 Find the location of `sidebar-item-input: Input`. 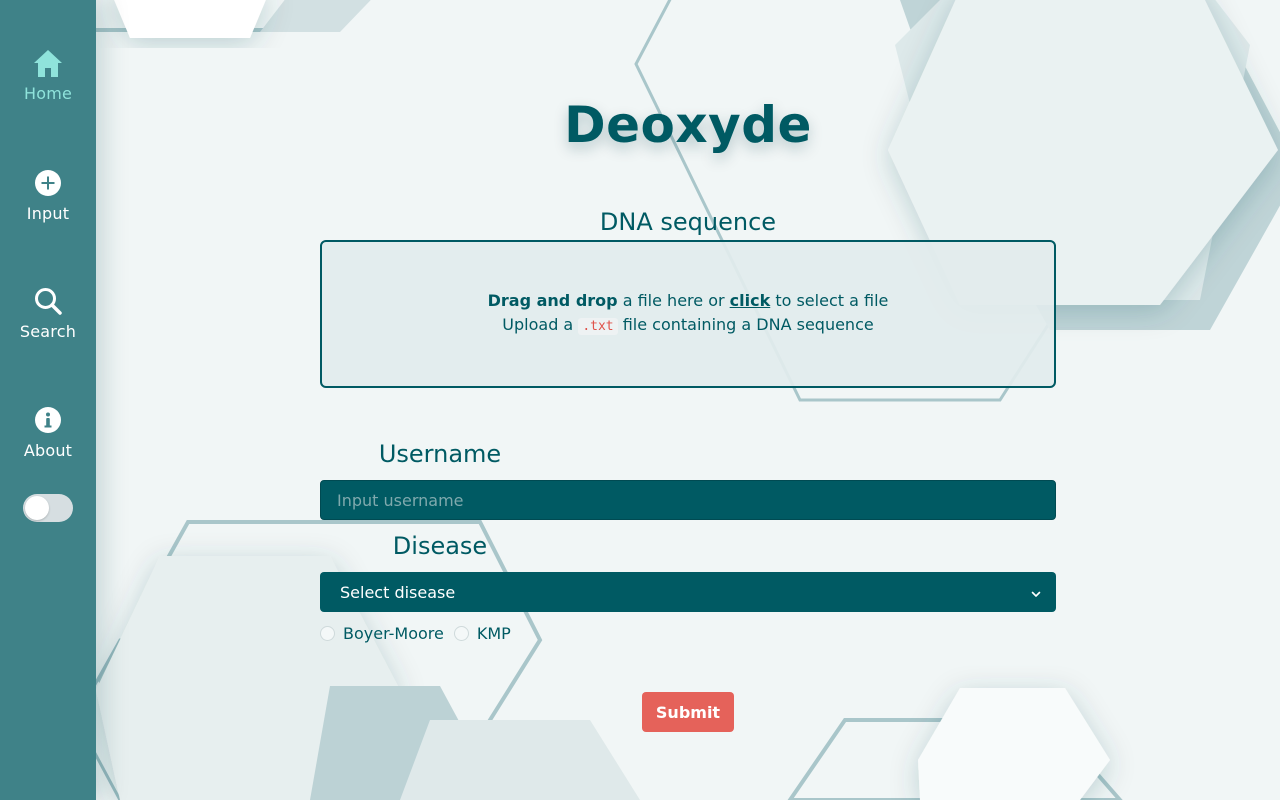

sidebar-item-input: Input is located at coordinates (48, 195).